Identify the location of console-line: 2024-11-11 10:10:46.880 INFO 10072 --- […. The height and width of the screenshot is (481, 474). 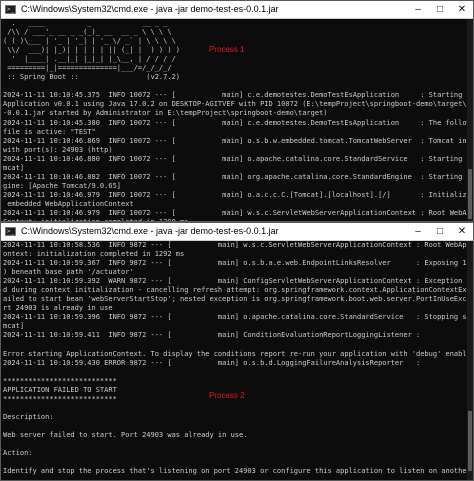
(238, 158).